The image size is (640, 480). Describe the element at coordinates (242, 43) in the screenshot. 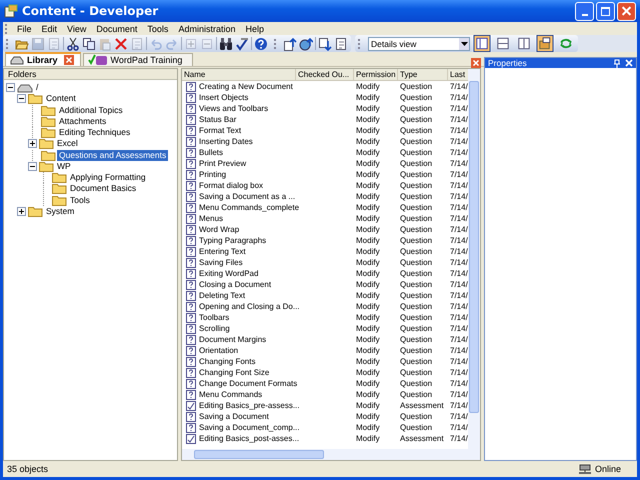

I see `spell-check-icon` at that location.